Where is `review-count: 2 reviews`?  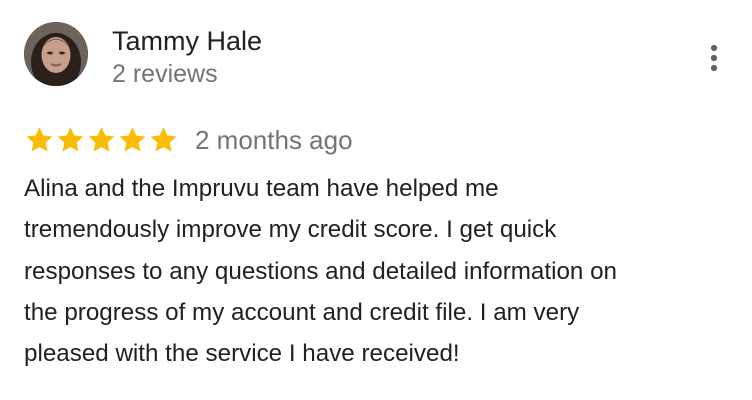 review-count: 2 reviews is located at coordinates (165, 74).